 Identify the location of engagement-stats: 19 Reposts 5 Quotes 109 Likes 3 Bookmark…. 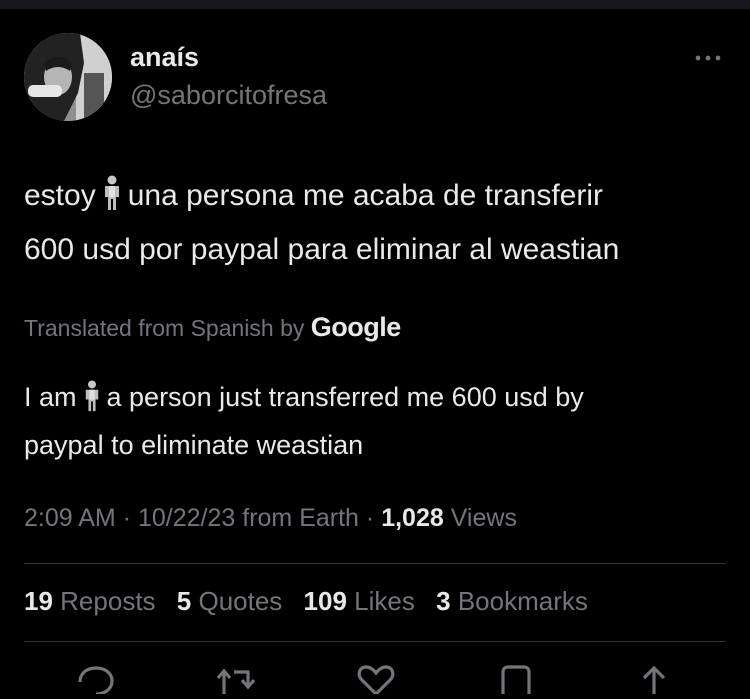
(313, 601).